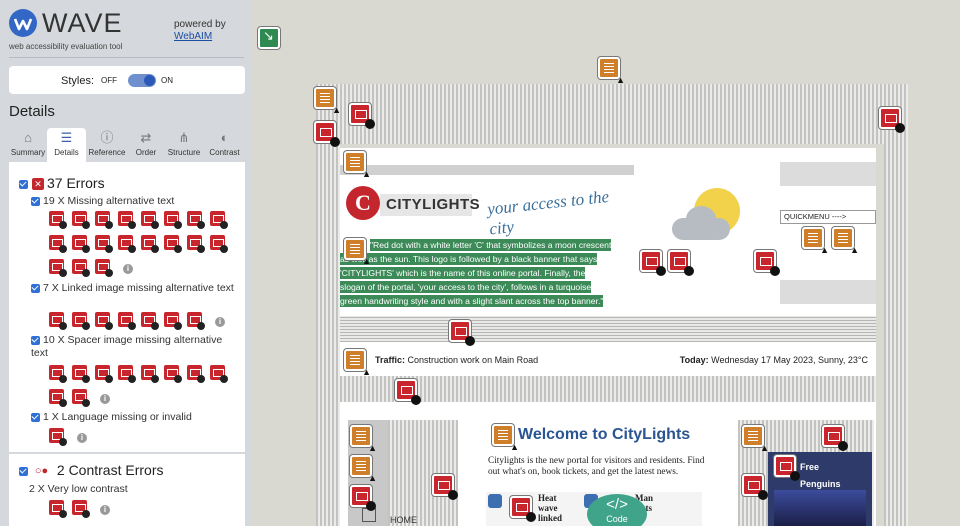  I want to click on language-group: 1 X Language missing or invalid, so click(134, 417).